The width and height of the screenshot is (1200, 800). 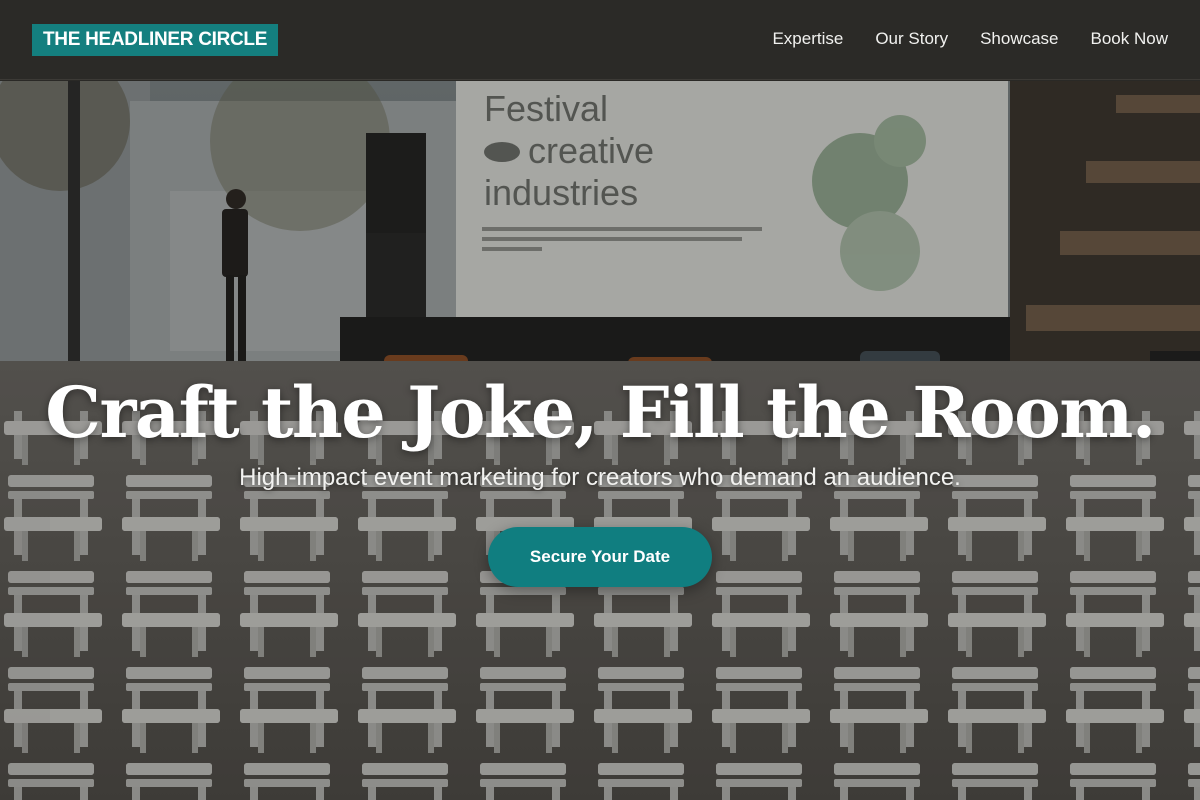 What do you see at coordinates (1019, 39) in the screenshot?
I see `nav-item-showcase: Showcase` at bounding box center [1019, 39].